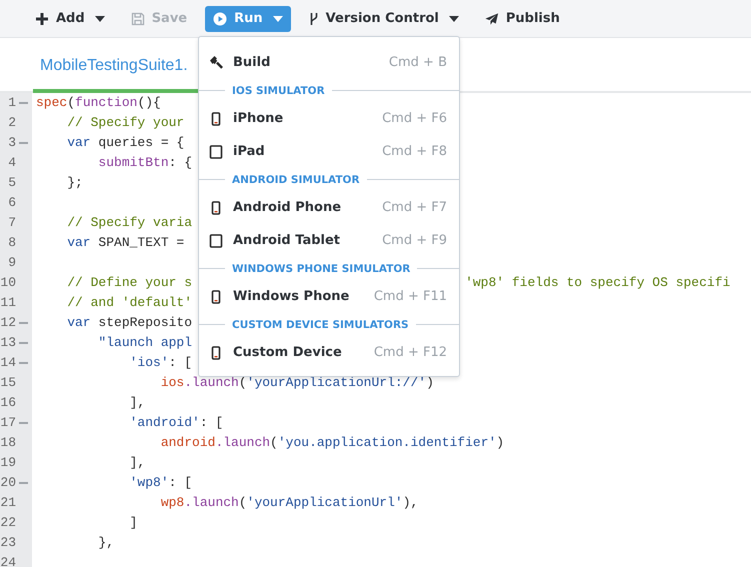 This screenshot has width=751, height=567. Describe the element at coordinates (414, 118) in the screenshot. I see `shortcut-label: Cmd + F6` at that location.